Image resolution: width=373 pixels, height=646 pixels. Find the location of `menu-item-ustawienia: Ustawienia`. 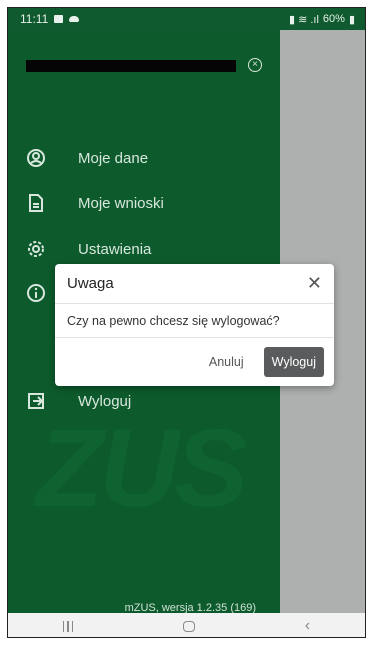

menu-item-ustawienia: Ustawienia is located at coordinates (88, 249).